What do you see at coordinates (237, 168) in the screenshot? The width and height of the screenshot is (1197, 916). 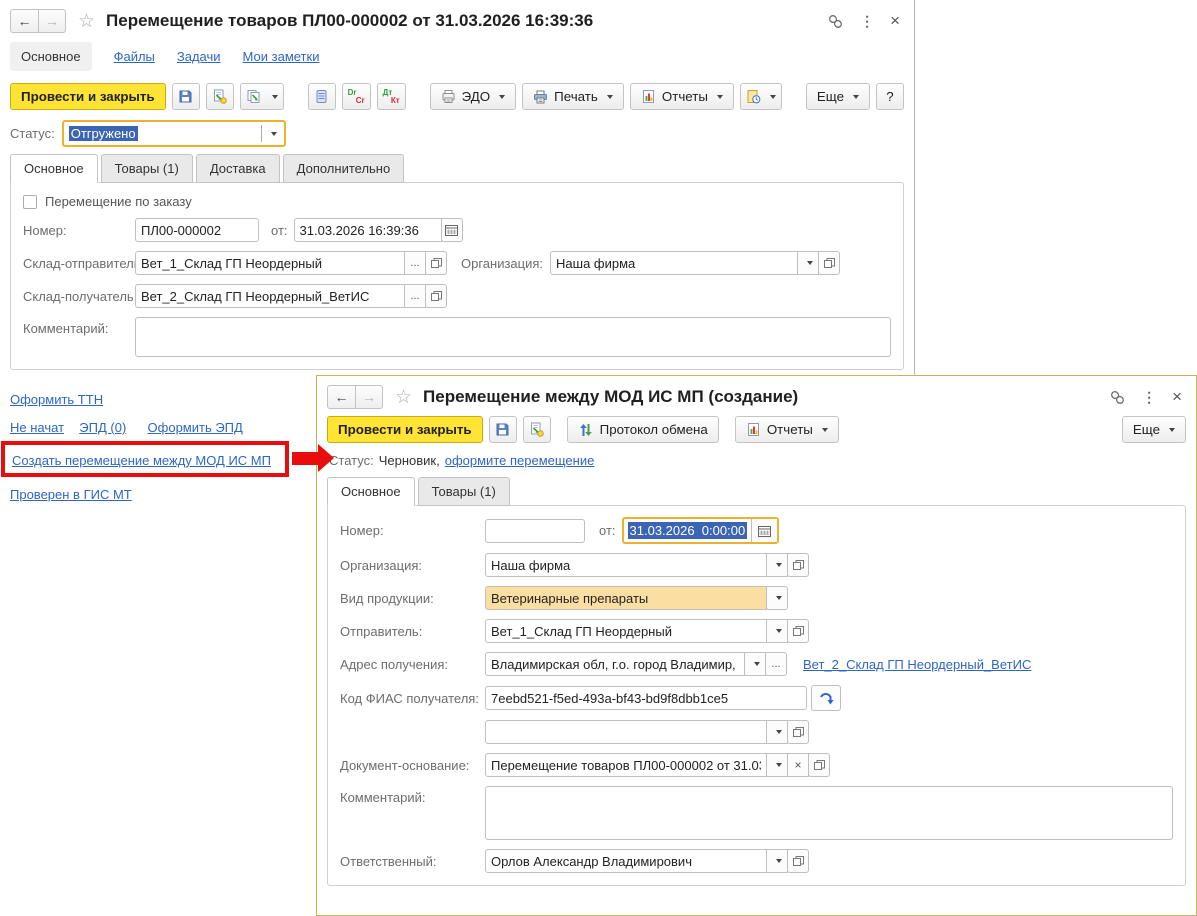 I see `tab-delivery: Доставка` at bounding box center [237, 168].